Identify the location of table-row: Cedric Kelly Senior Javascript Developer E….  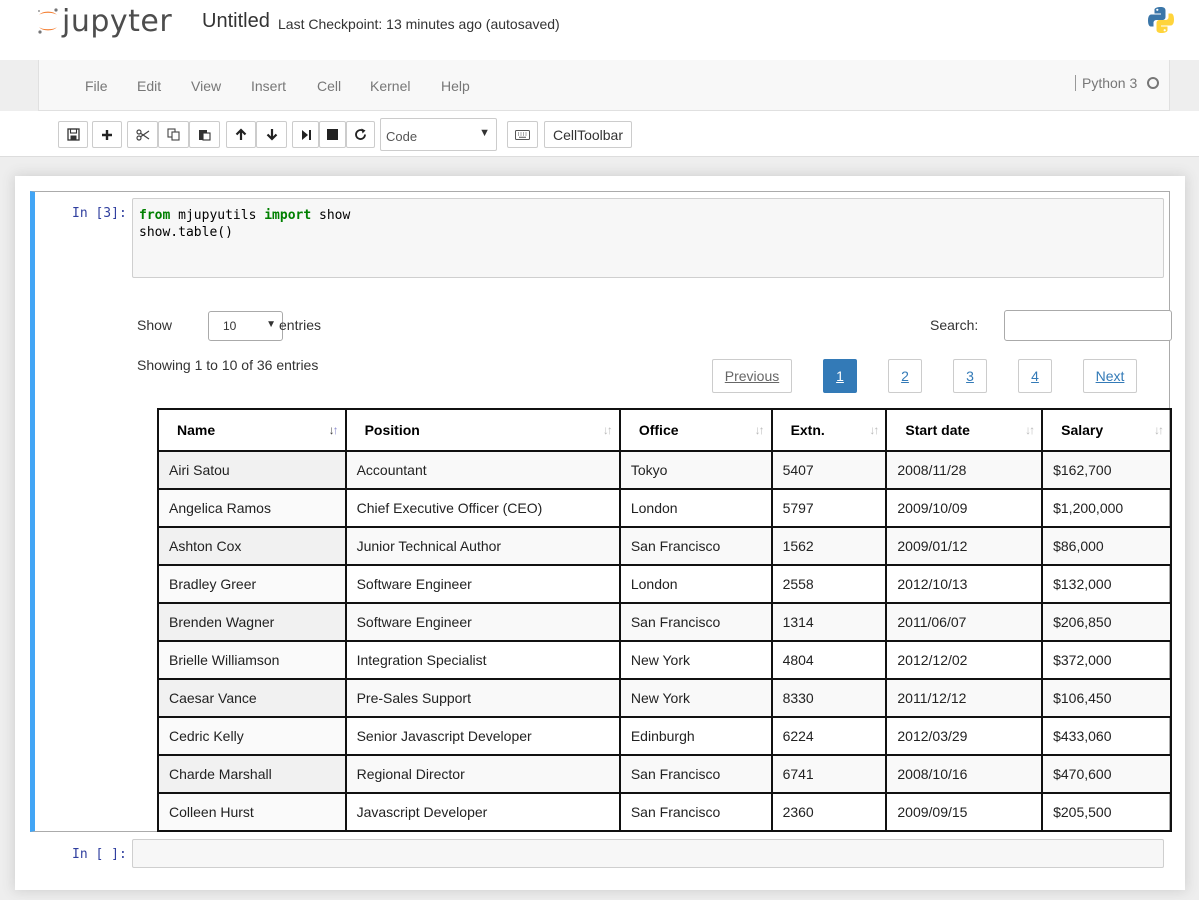
(664, 736).